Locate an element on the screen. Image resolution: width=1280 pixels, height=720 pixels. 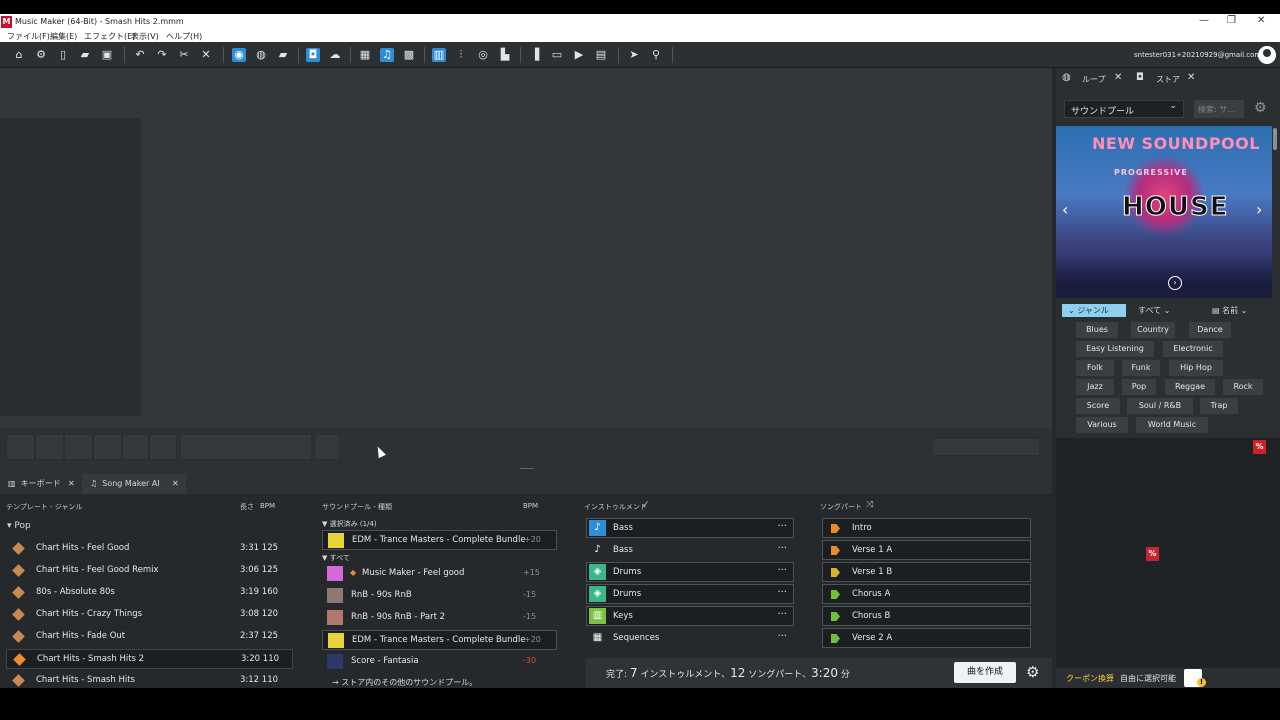
menu-edit: 編集(E) is located at coordinates (63, 36).